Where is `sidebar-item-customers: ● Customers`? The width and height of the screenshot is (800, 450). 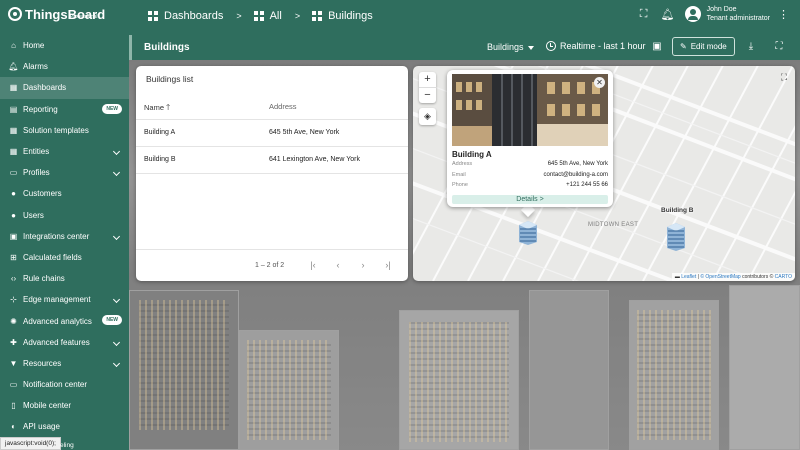 sidebar-item-customers: ● Customers is located at coordinates (64, 193).